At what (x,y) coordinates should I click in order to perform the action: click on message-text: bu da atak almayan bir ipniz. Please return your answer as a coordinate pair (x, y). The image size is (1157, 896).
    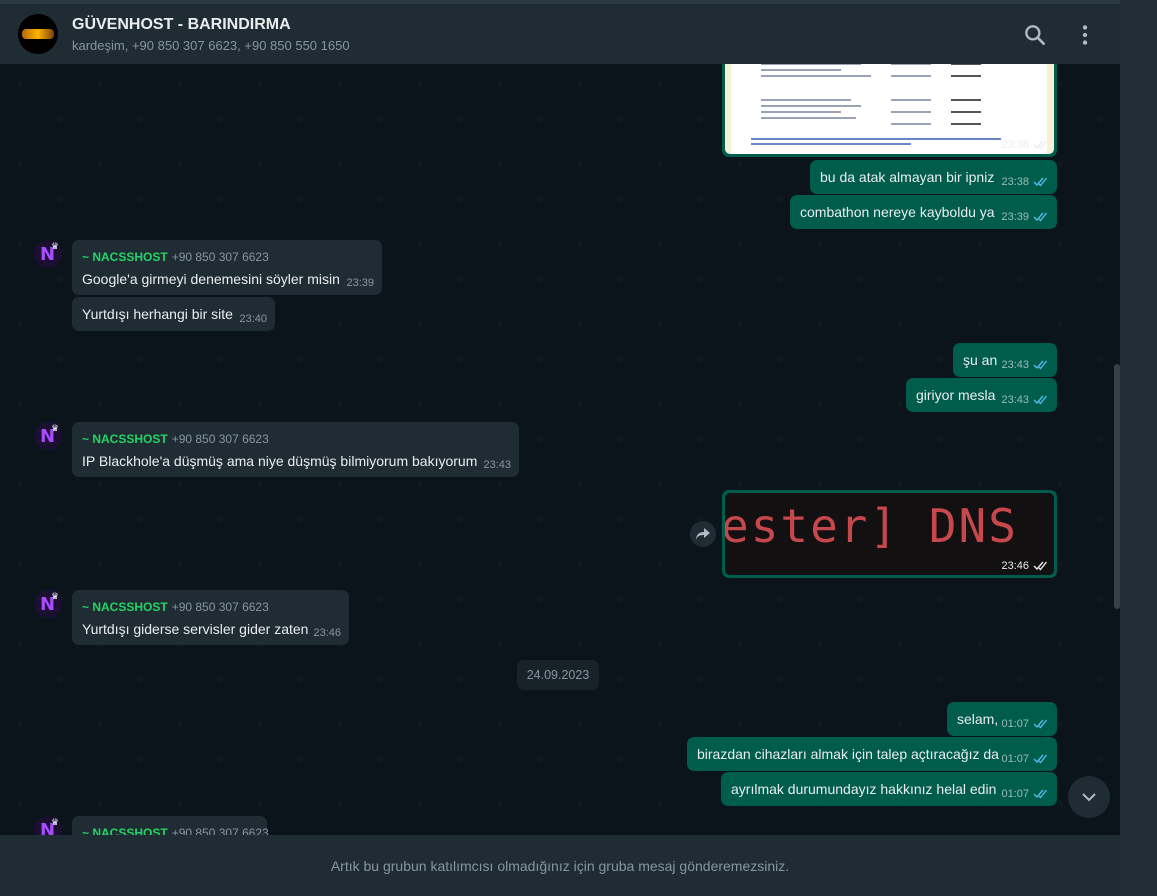
    Looking at the image, I should click on (907, 177).